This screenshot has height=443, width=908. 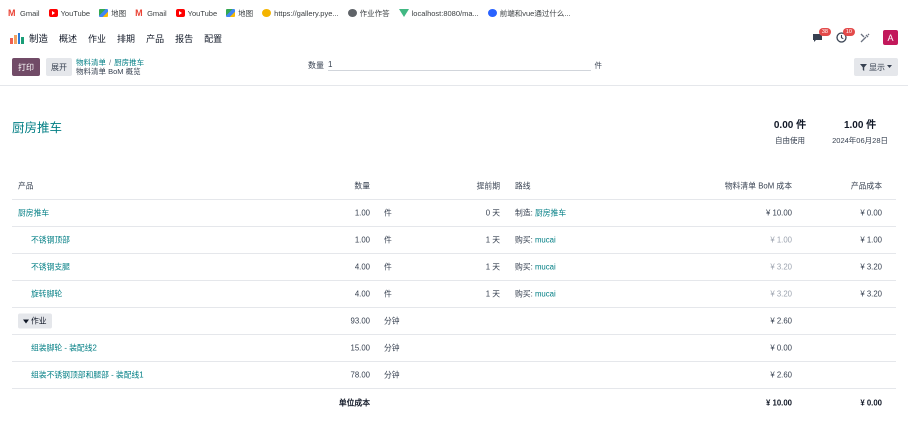 I want to click on chat-badge: 38, so click(x=824, y=31).